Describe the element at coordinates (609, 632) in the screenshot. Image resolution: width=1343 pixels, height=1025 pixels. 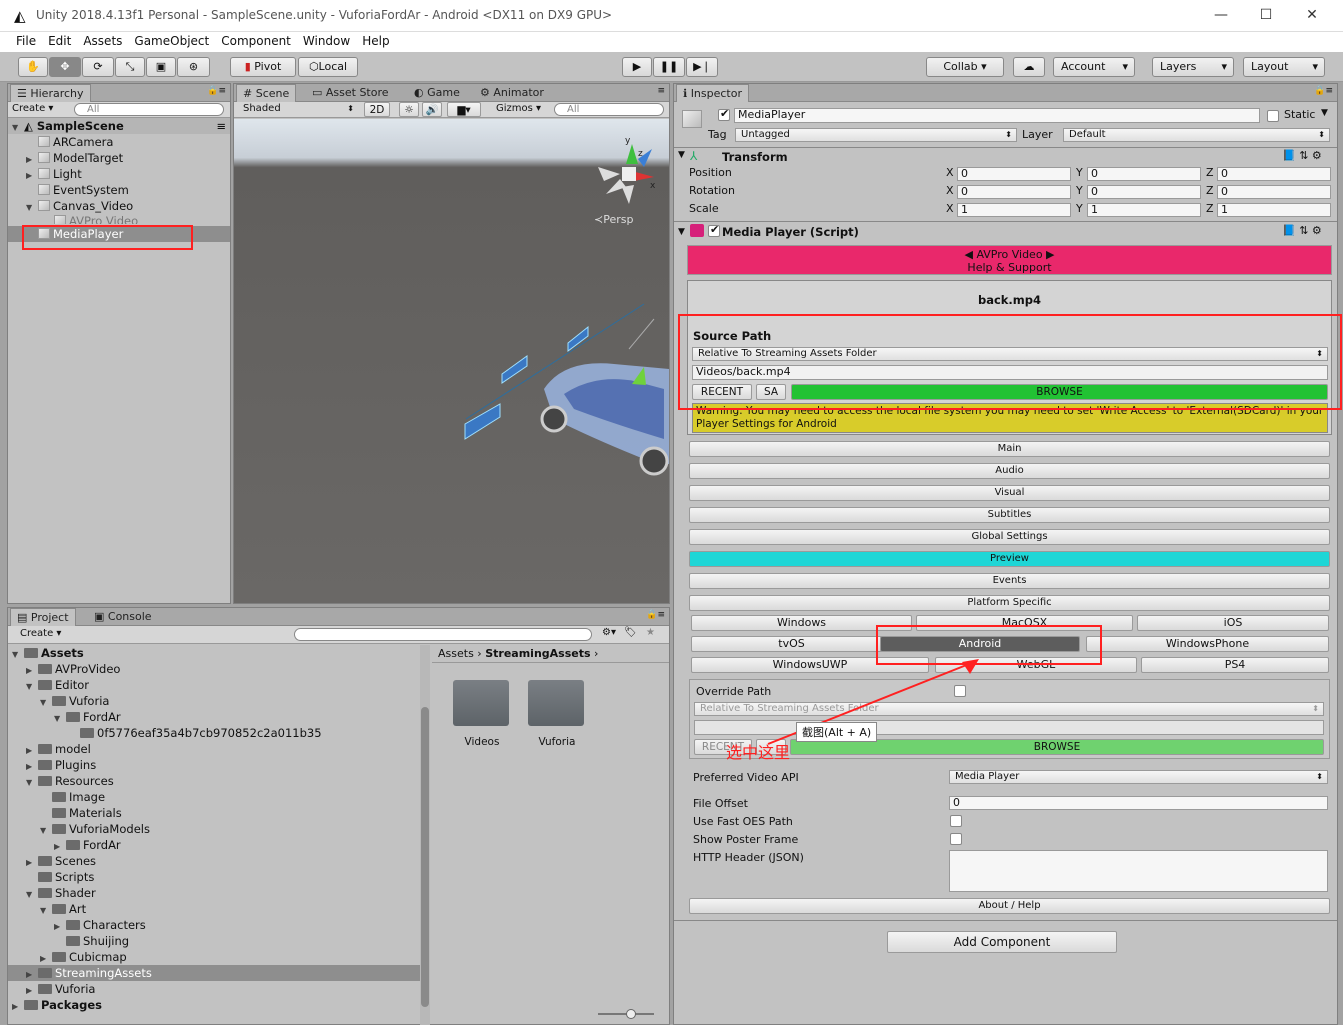
I see `filter-type-icon: ⚙▾` at that location.